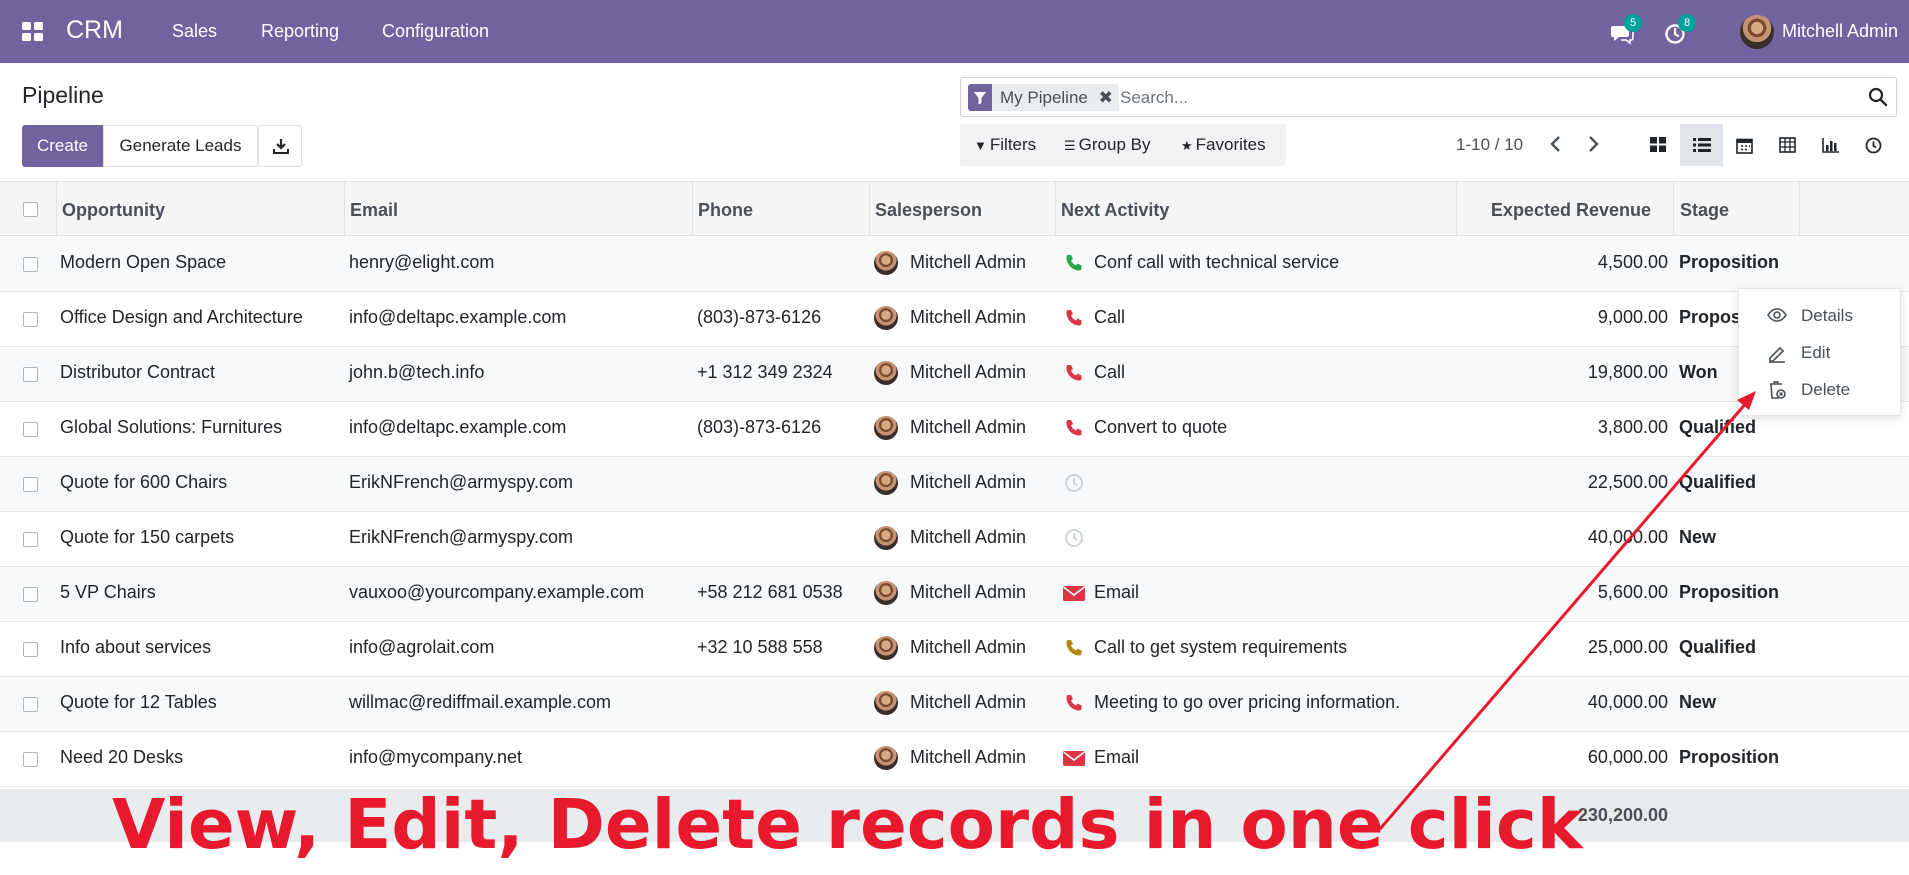  Describe the element at coordinates (1840, 31) in the screenshot. I see `user-menu: Mitchell Admin` at that location.